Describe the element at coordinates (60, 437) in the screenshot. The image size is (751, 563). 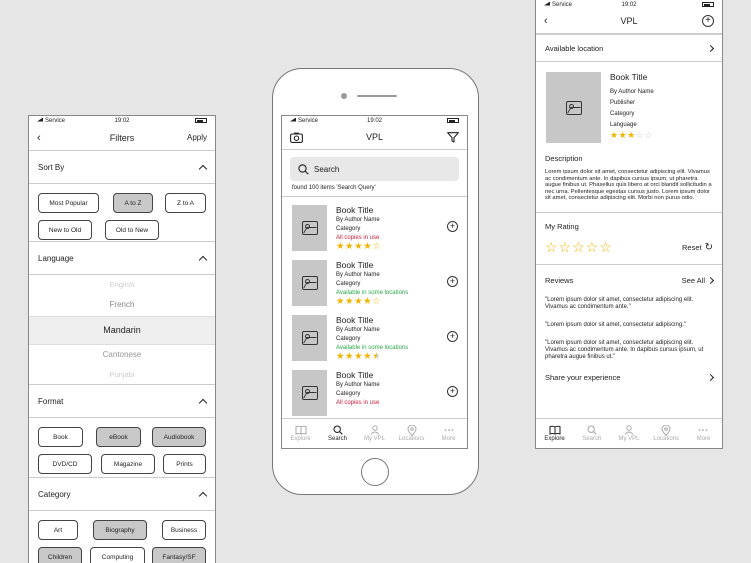
I see `format-option: Book` at that location.